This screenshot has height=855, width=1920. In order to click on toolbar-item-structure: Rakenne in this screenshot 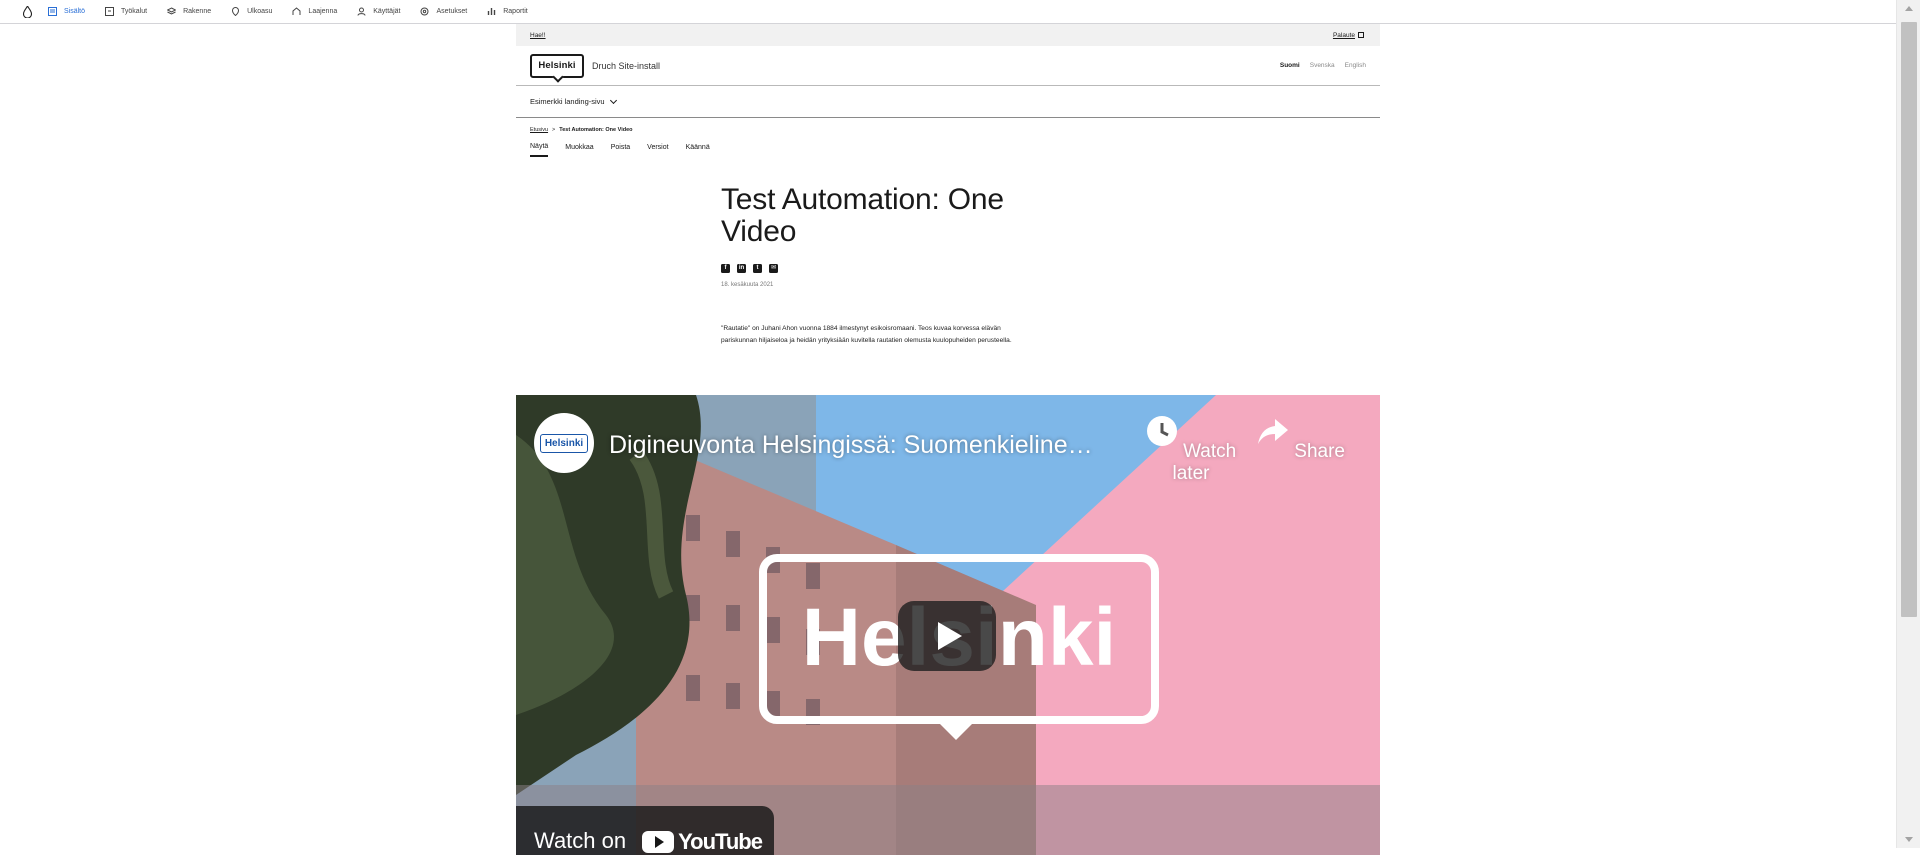, I will do `click(189, 12)`.